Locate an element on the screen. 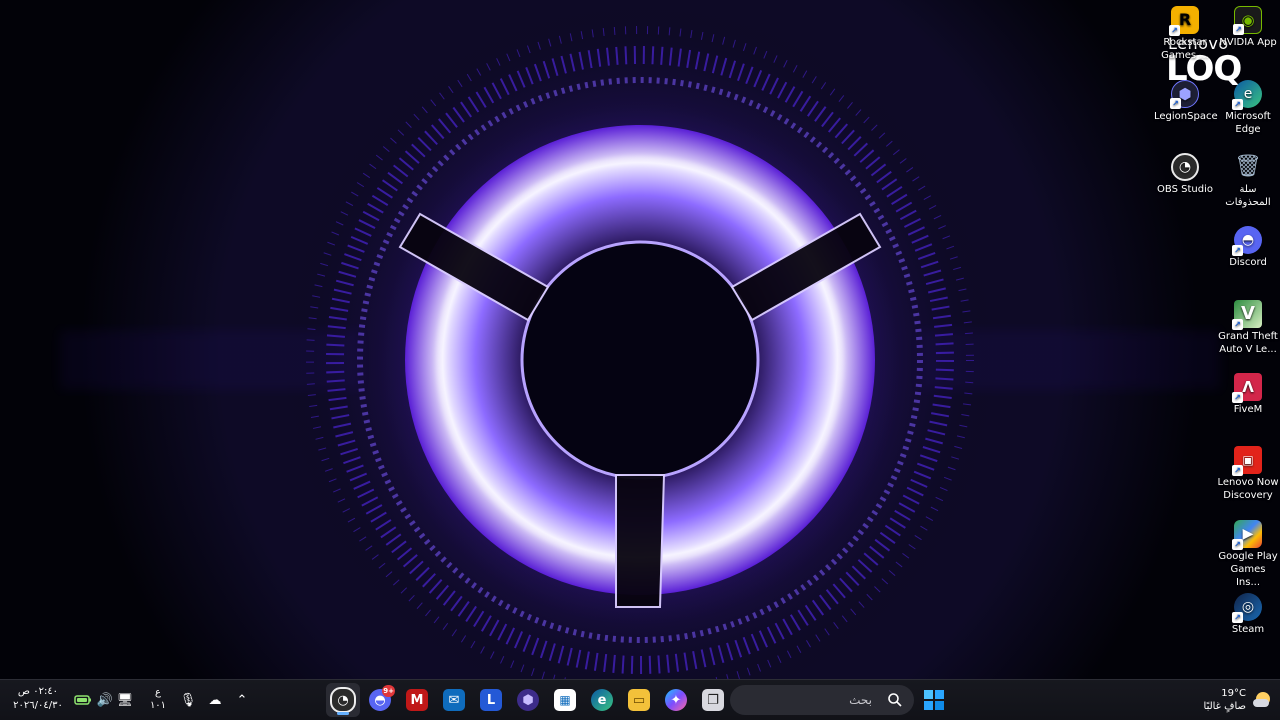  desktop-icon-recycle-bin: 🗑 سلة المحذوفات is located at coordinates (1248, 180).